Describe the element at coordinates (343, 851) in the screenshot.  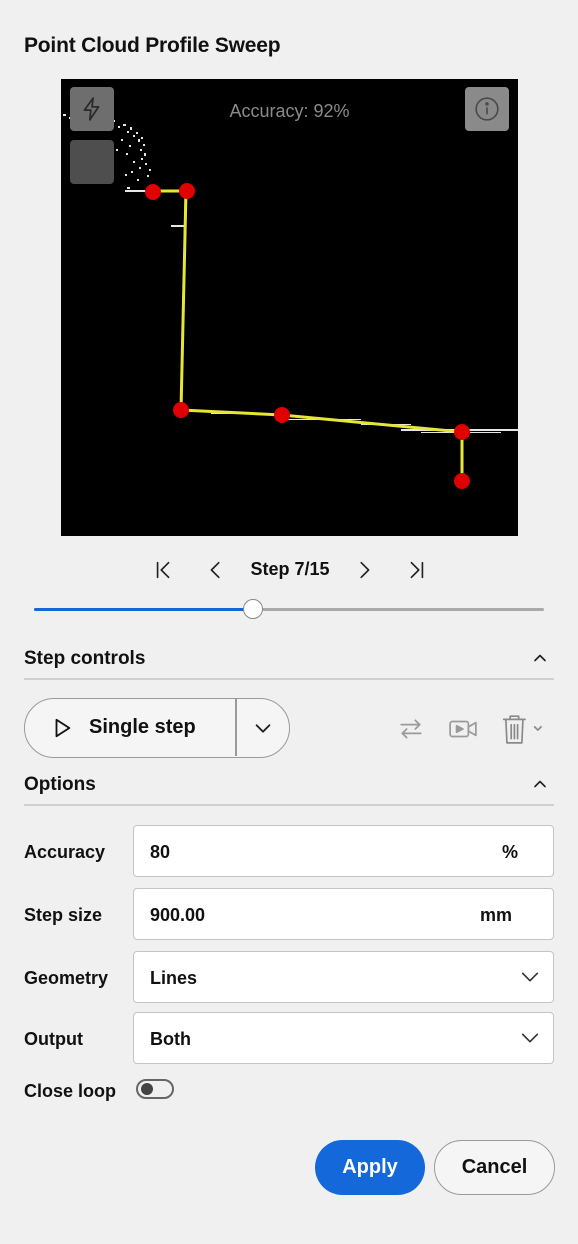
I see `accuracy-field: 80 %` at that location.